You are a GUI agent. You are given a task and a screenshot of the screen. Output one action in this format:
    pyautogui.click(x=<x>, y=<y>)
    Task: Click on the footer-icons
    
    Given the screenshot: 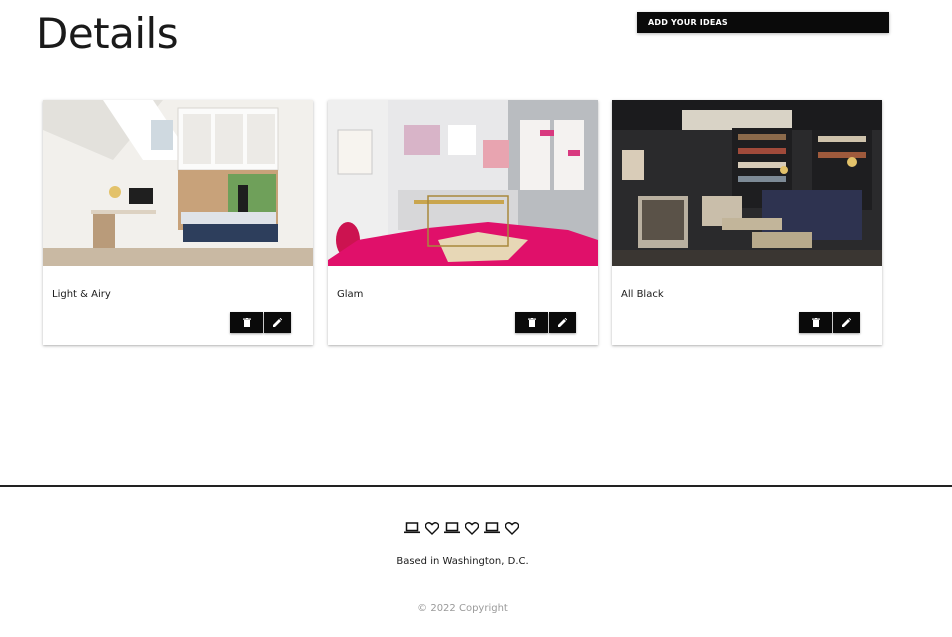 What is the action you would take?
    pyautogui.click(x=462, y=528)
    